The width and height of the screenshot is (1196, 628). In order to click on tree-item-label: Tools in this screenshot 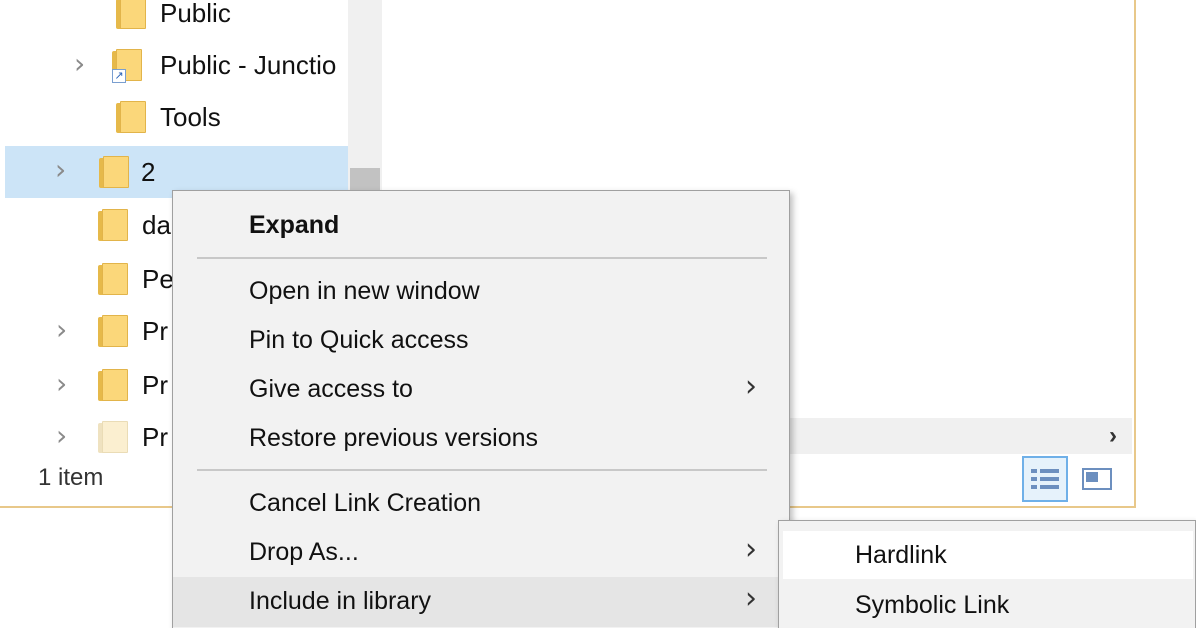, I will do `click(190, 117)`.